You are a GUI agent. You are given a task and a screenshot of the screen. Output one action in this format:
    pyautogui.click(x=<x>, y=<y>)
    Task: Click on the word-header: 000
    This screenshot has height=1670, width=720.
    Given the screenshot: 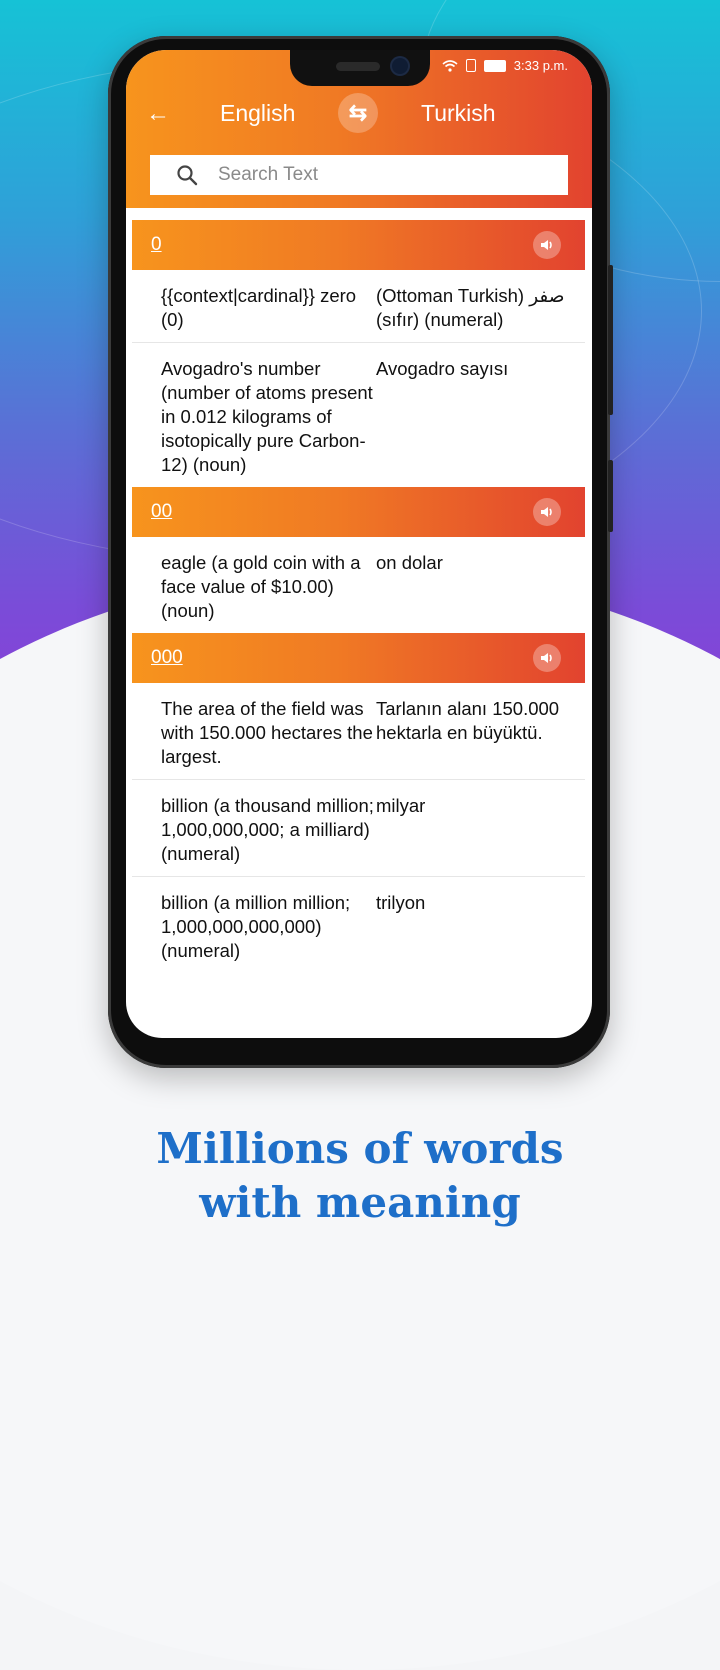 What is the action you would take?
    pyautogui.click(x=358, y=658)
    